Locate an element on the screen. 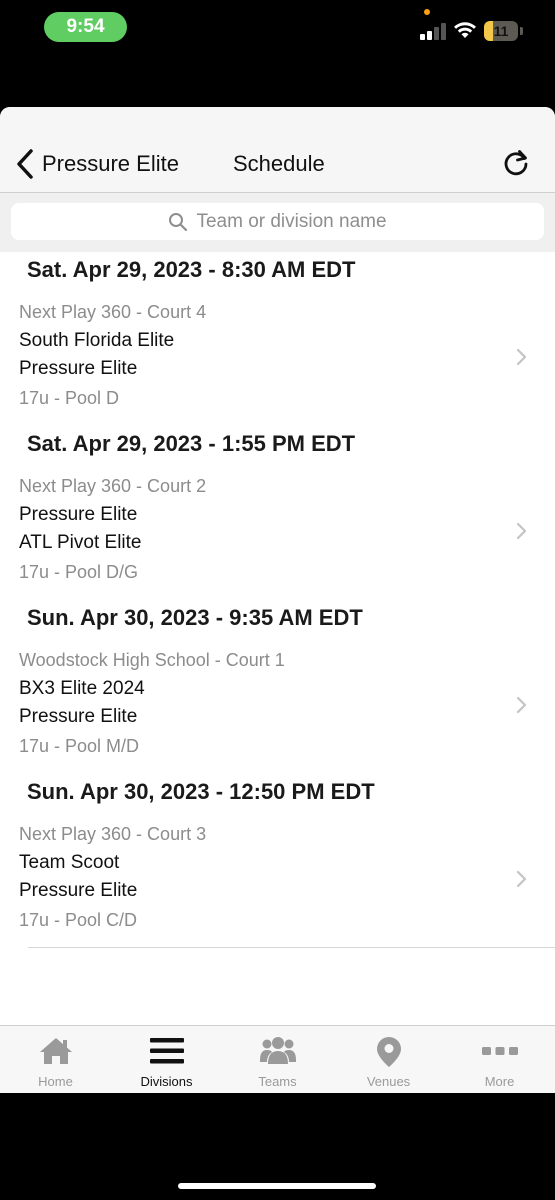 This screenshot has width=555, height=1200. tab-more-label: More is located at coordinates (499, 1081).